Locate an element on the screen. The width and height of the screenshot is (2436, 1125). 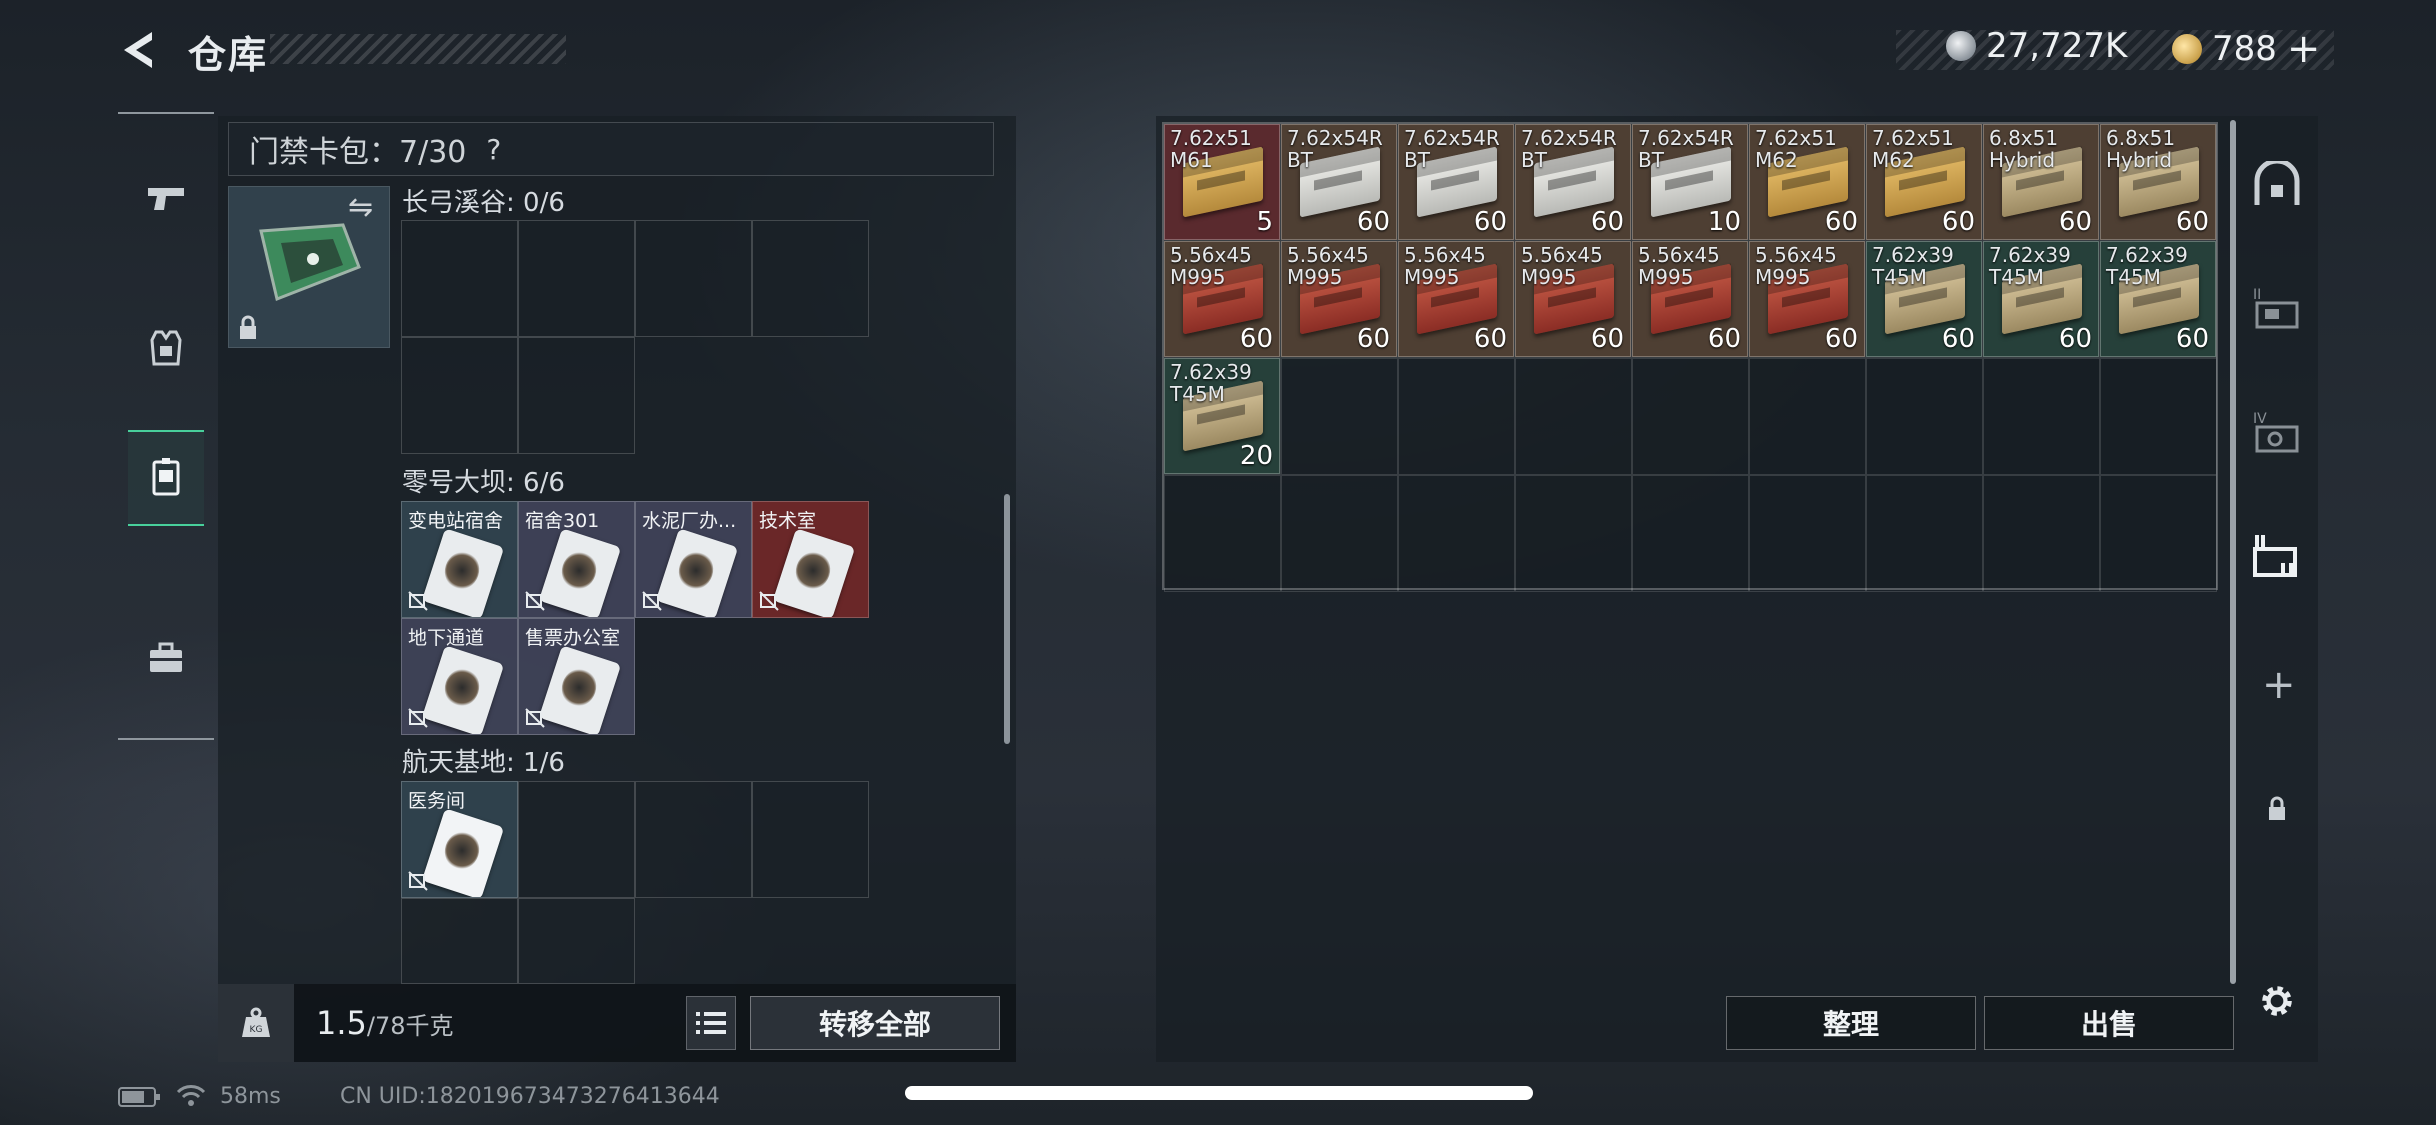
stash-tab-active is located at coordinates (2277, 557).